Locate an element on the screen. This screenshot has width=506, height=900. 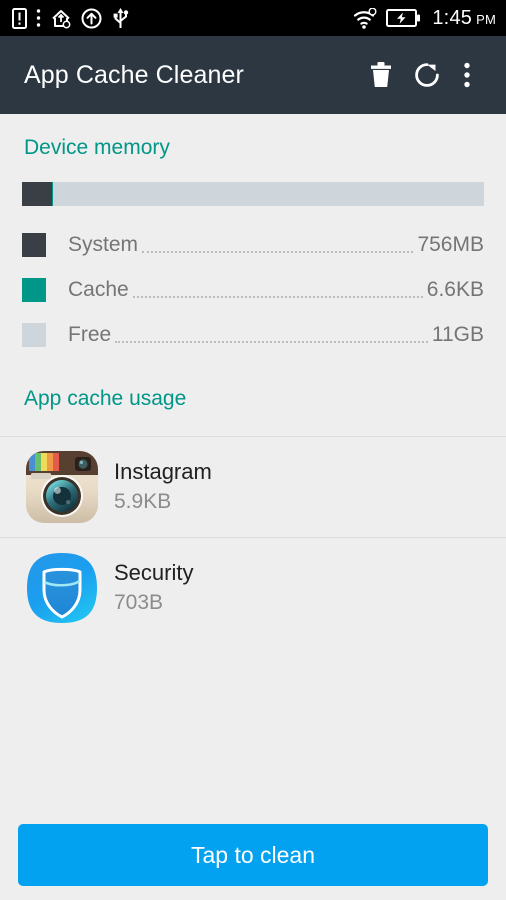
clock-ampm: PM is located at coordinates (486, 19).